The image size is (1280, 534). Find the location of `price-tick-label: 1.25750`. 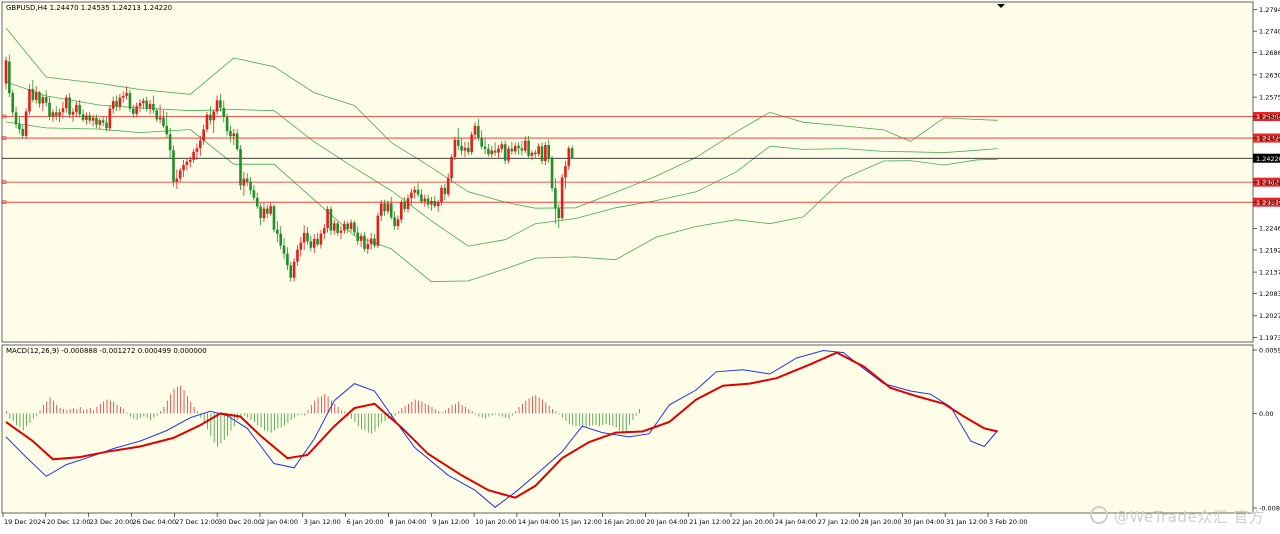

price-tick-label: 1.25750 is located at coordinates (1269, 97).